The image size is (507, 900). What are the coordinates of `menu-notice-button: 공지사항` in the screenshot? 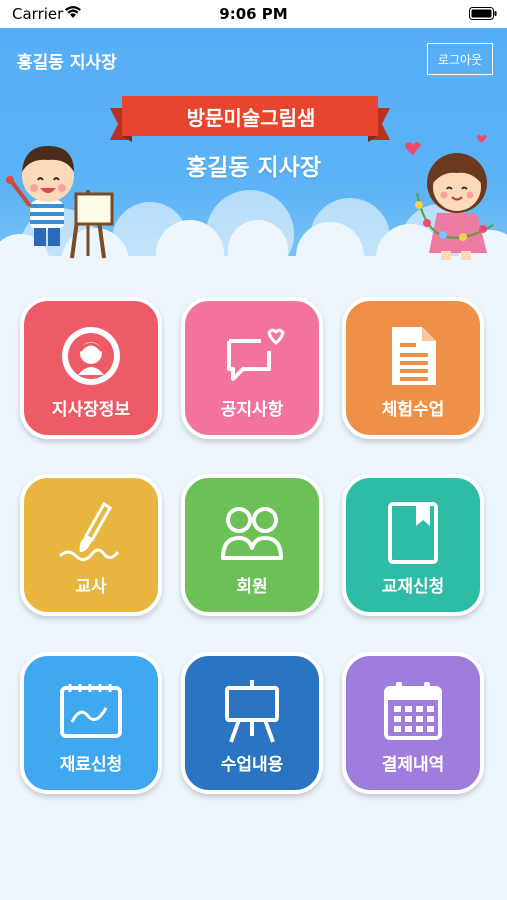 It's located at (252, 368).